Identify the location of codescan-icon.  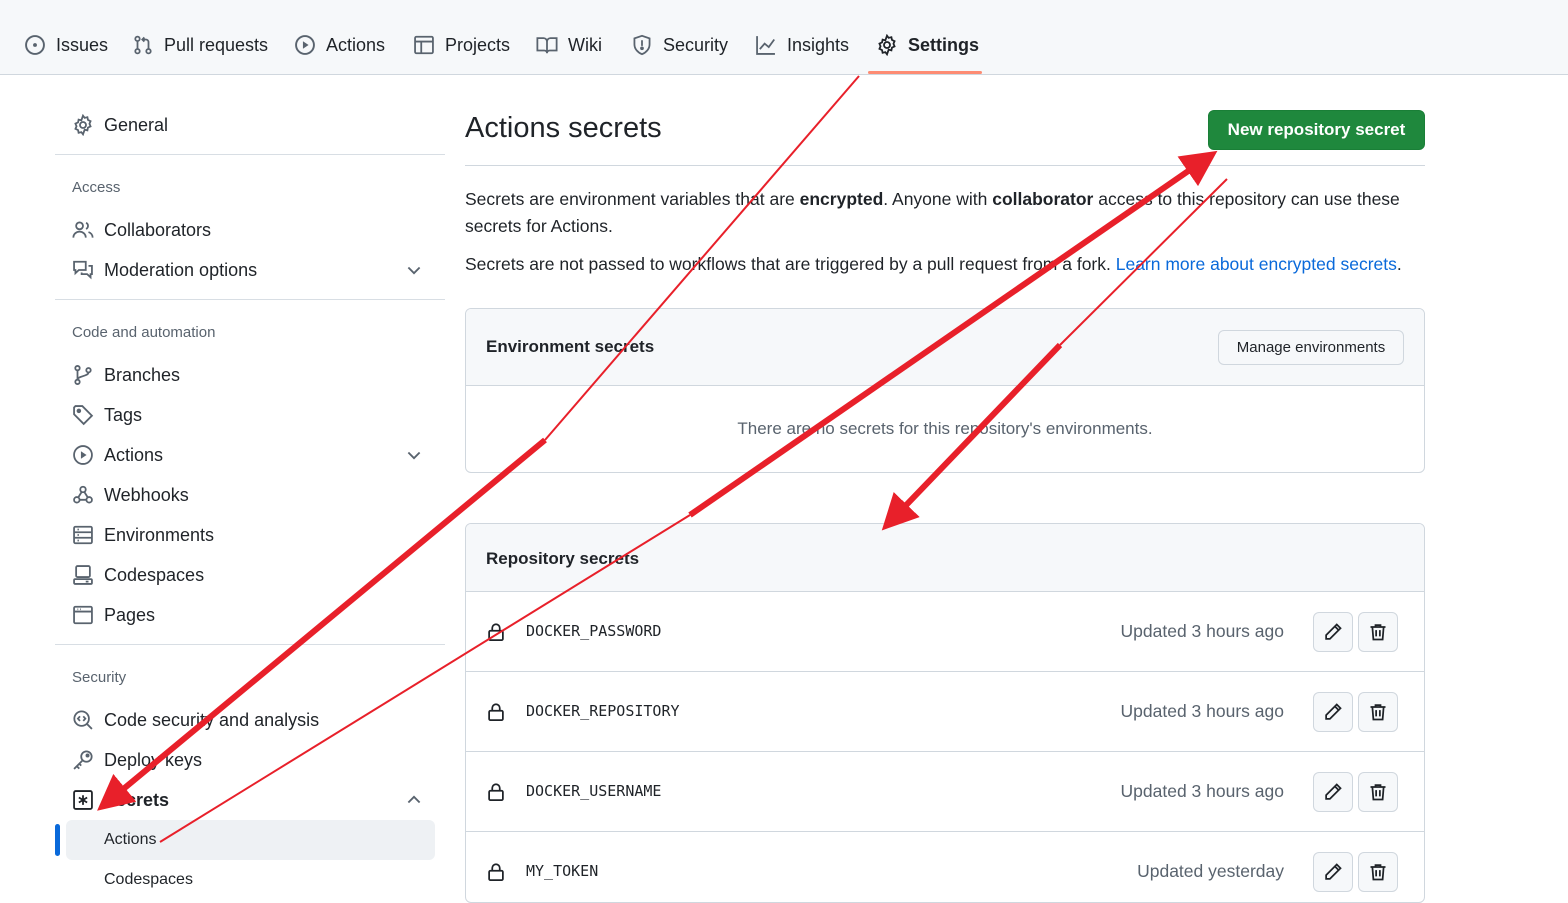
(83, 720).